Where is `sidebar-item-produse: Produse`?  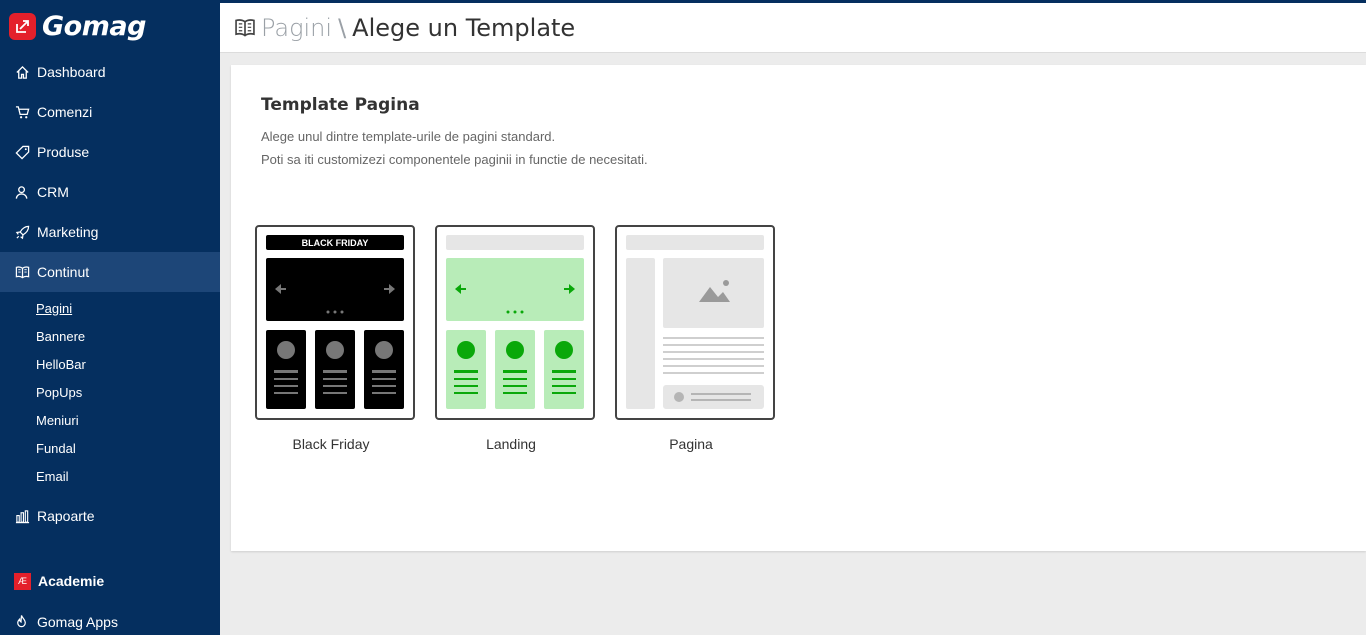
sidebar-item-produse: Produse is located at coordinates (110, 152).